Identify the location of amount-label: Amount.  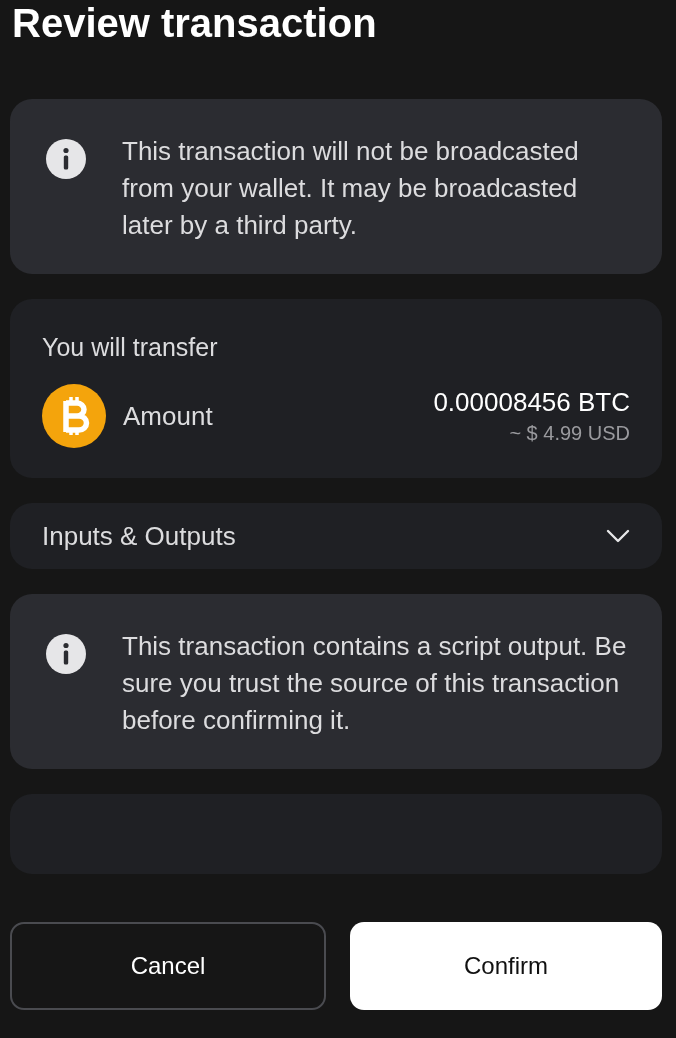
(168, 416).